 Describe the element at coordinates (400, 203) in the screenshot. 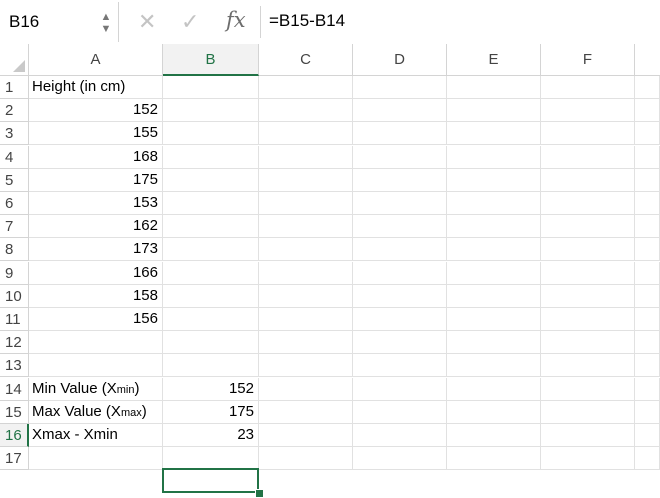

I see `cell-d6` at that location.